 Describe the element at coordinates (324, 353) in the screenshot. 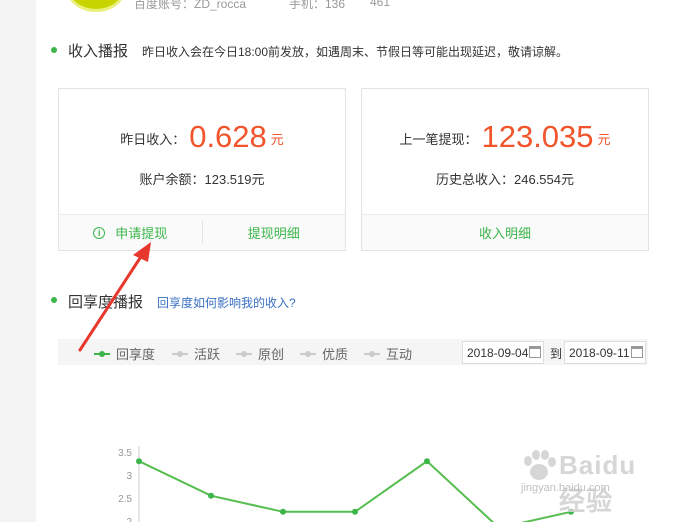

I see `legend-quality: 优质` at that location.